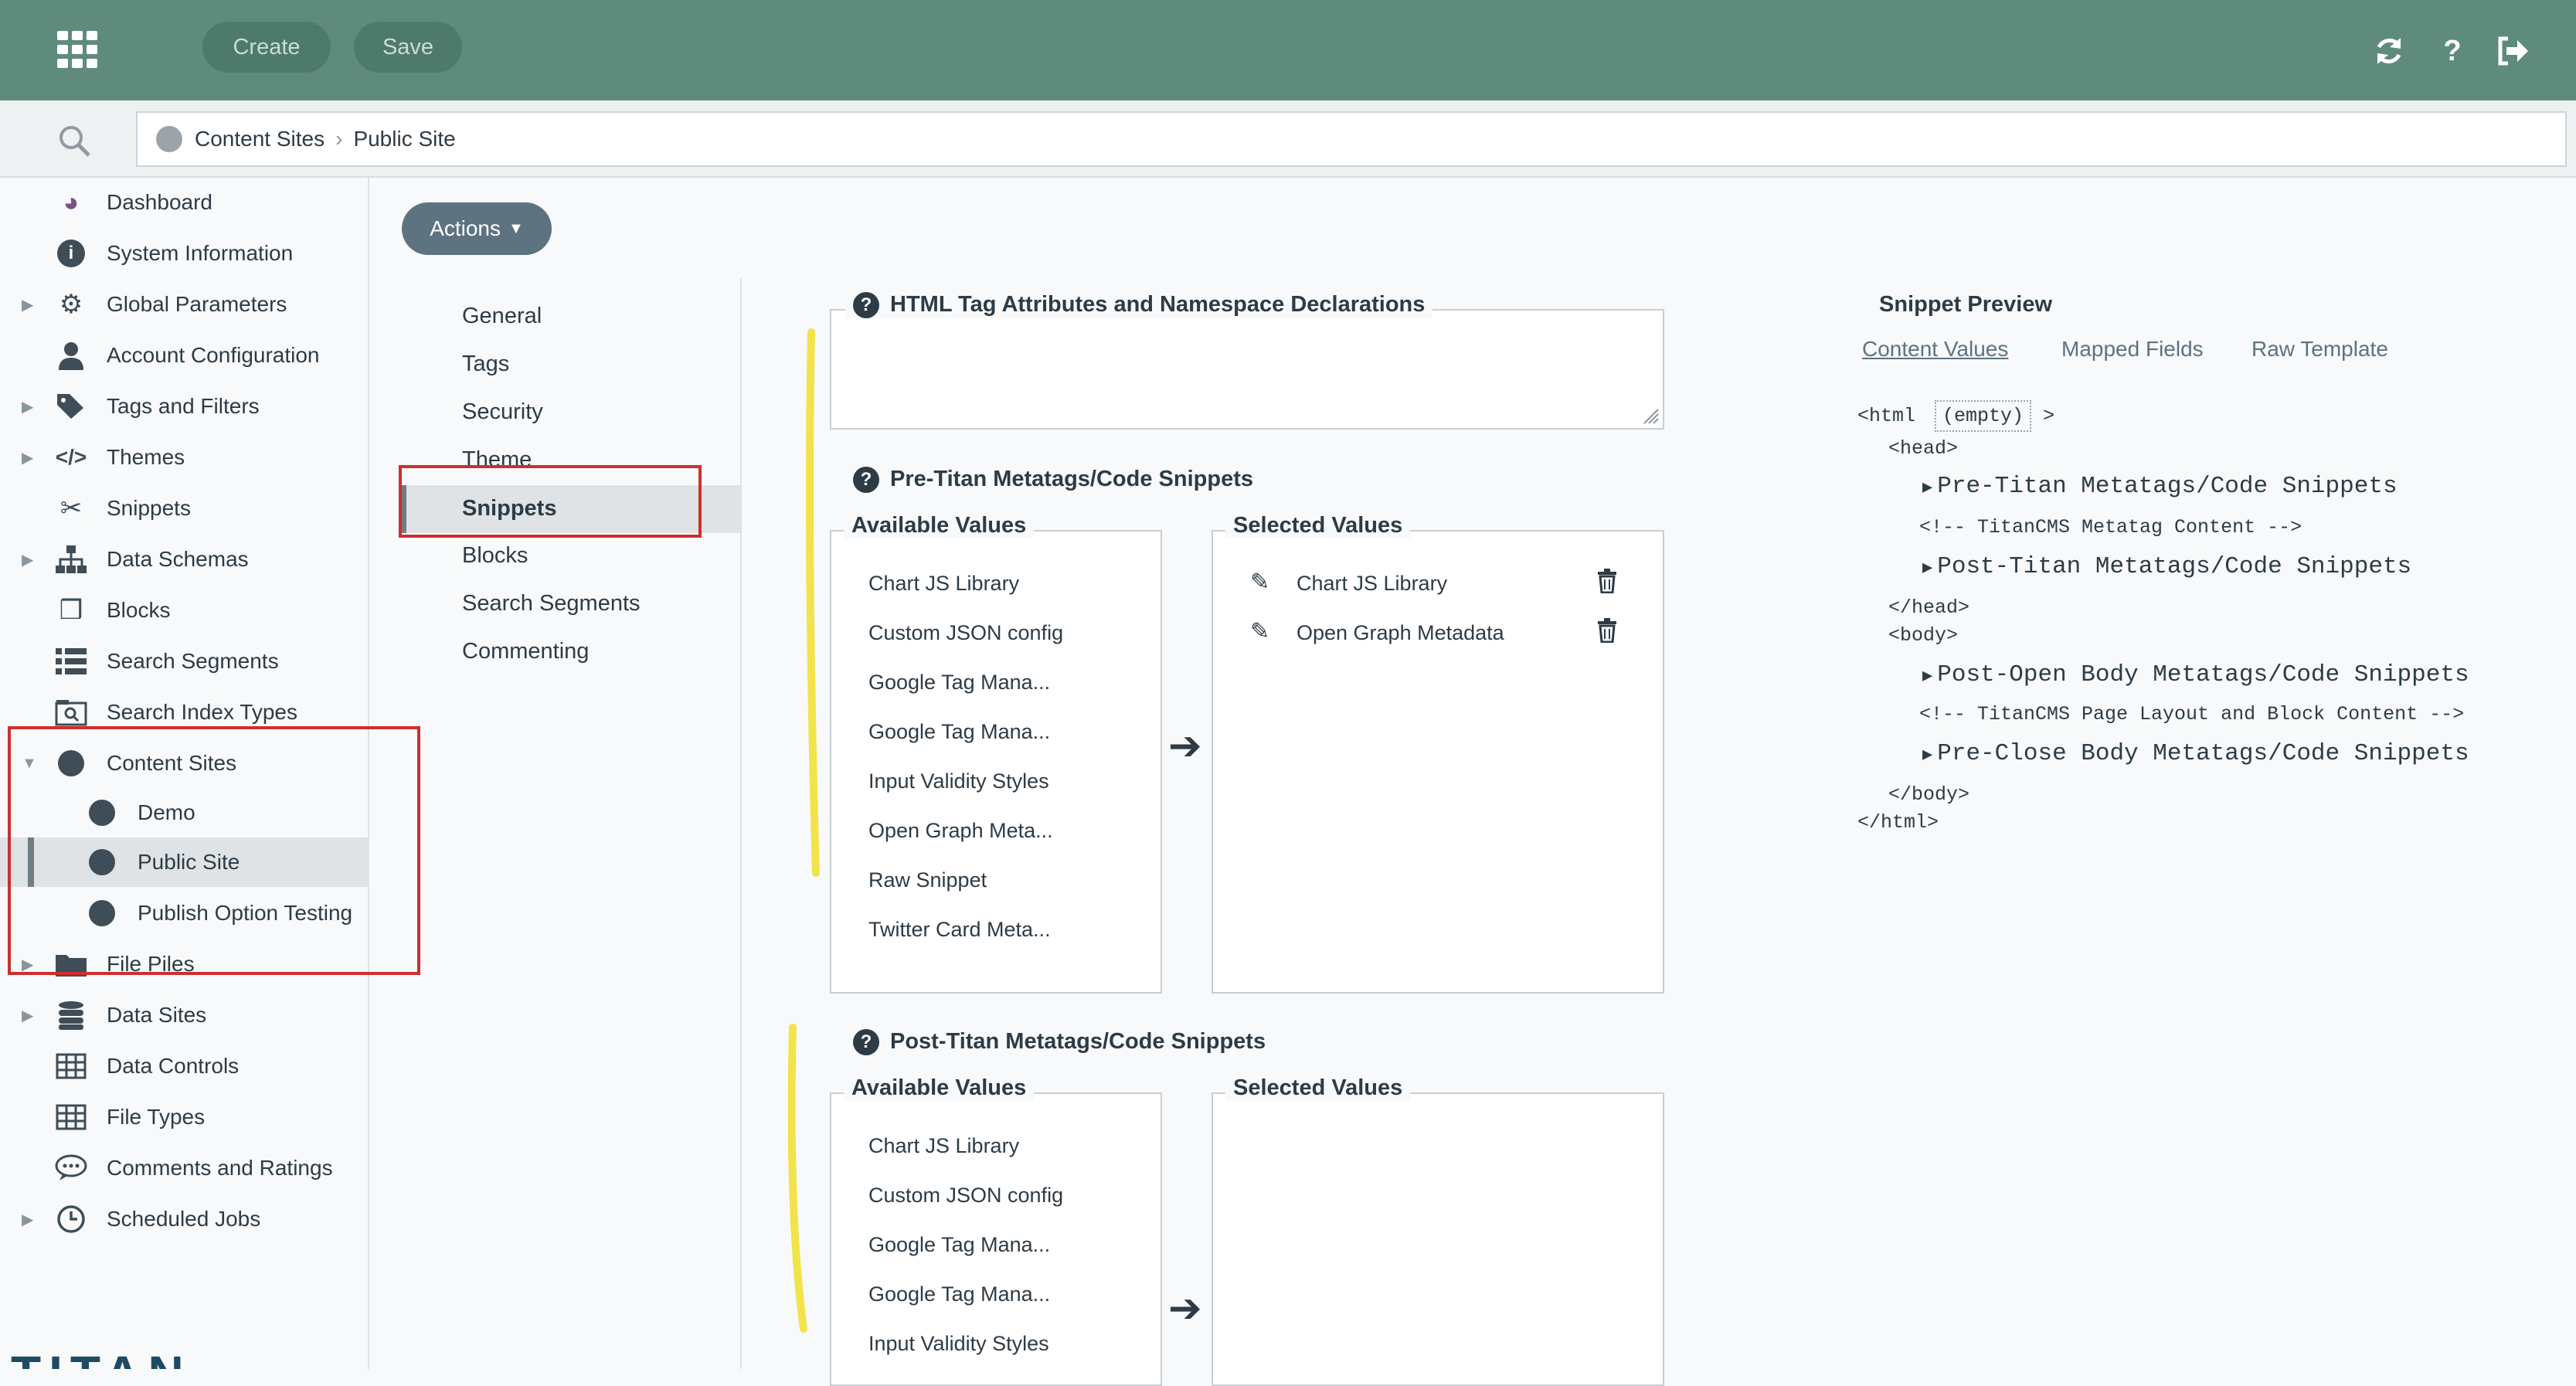 The image size is (2576, 1386). What do you see at coordinates (184, 457) in the screenshot?
I see `sidebar-item-themes: ▶ </> Themes` at bounding box center [184, 457].